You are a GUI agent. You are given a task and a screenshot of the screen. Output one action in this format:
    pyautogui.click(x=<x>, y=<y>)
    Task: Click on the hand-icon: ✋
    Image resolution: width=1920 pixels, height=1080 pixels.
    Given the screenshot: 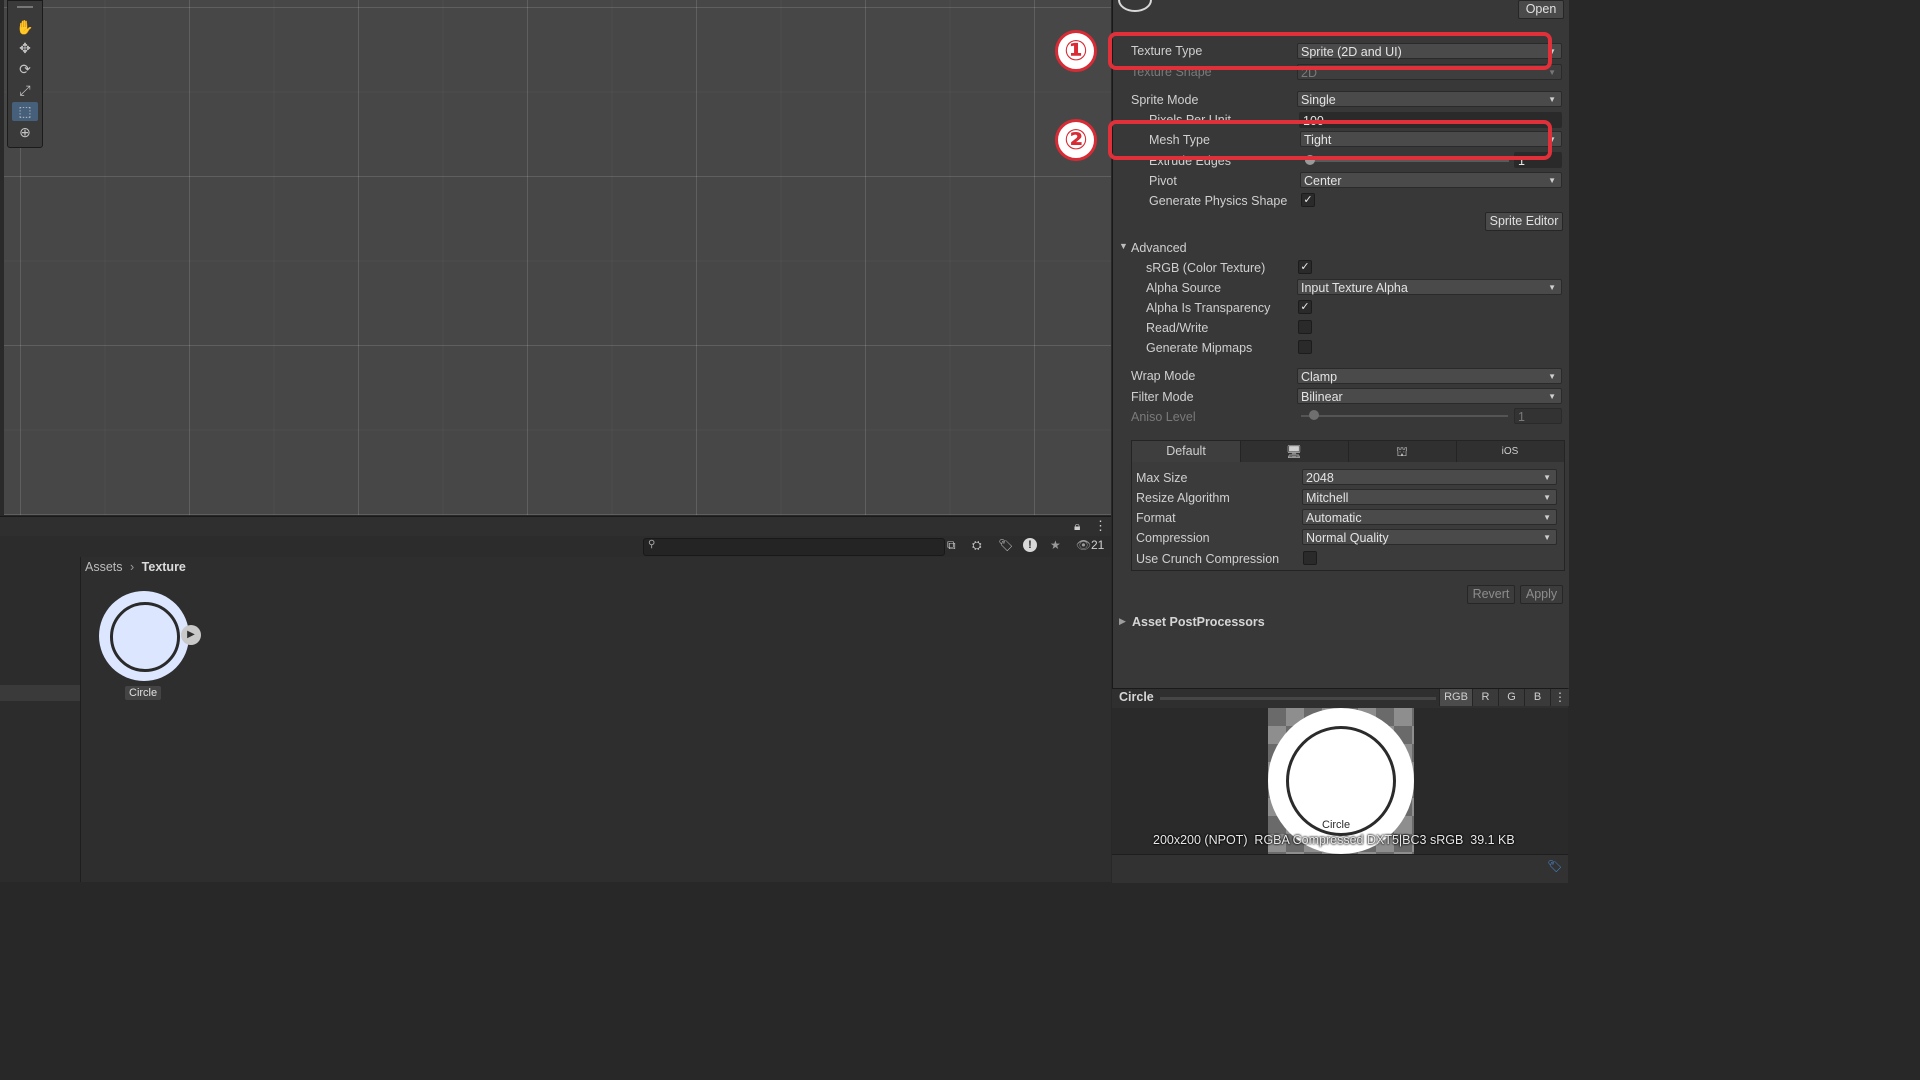 What is the action you would take?
    pyautogui.click(x=25, y=27)
    